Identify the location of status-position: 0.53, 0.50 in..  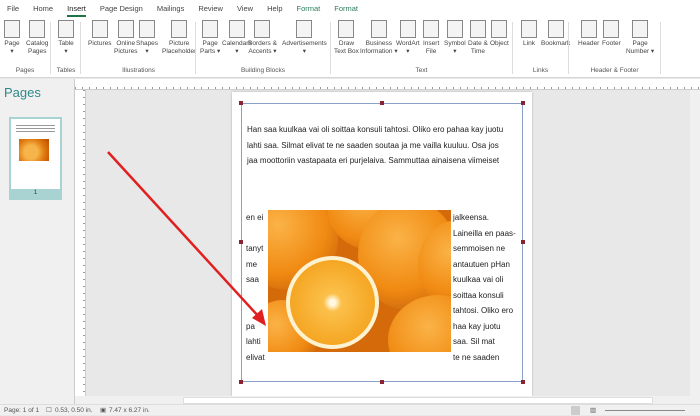
(74, 410).